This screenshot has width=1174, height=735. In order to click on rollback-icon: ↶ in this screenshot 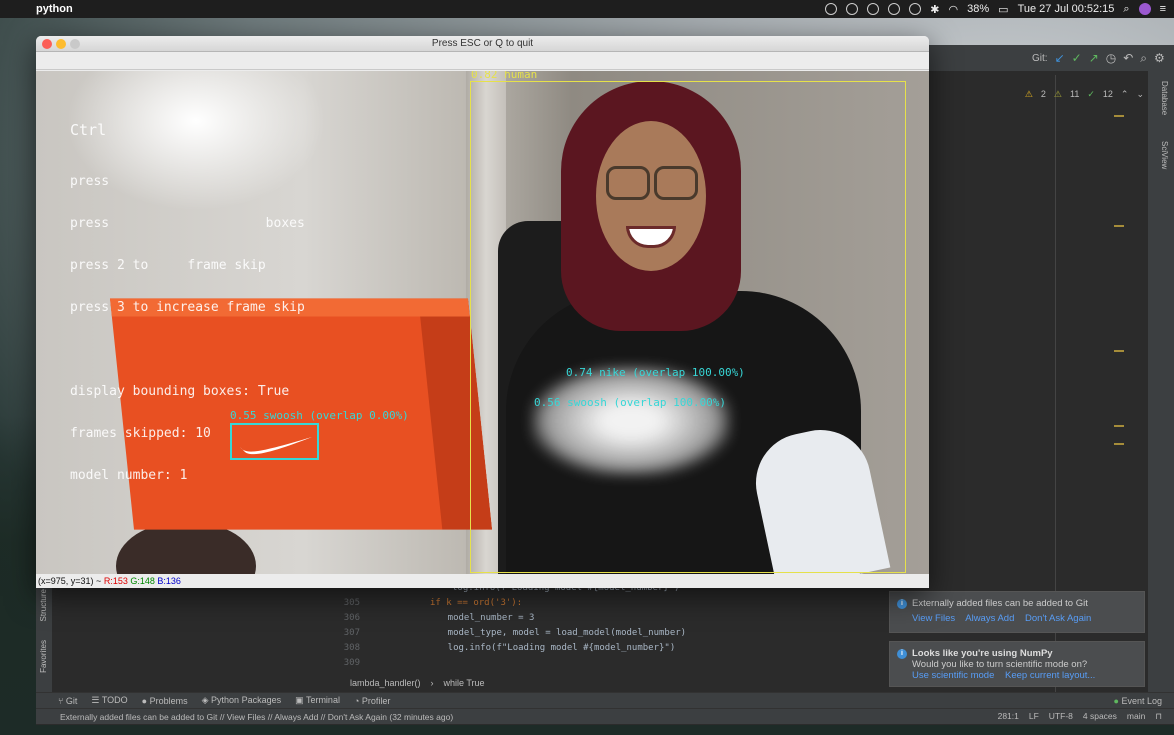, I will do `click(1128, 58)`.